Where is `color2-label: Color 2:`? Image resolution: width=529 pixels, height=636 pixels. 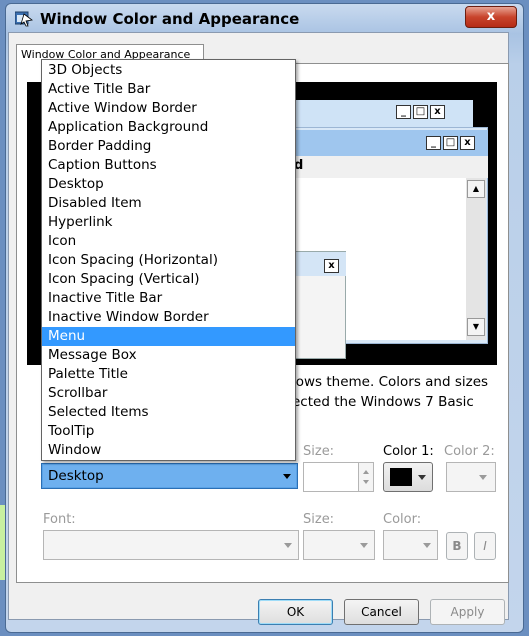
color2-label: Color 2: is located at coordinates (469, 451).